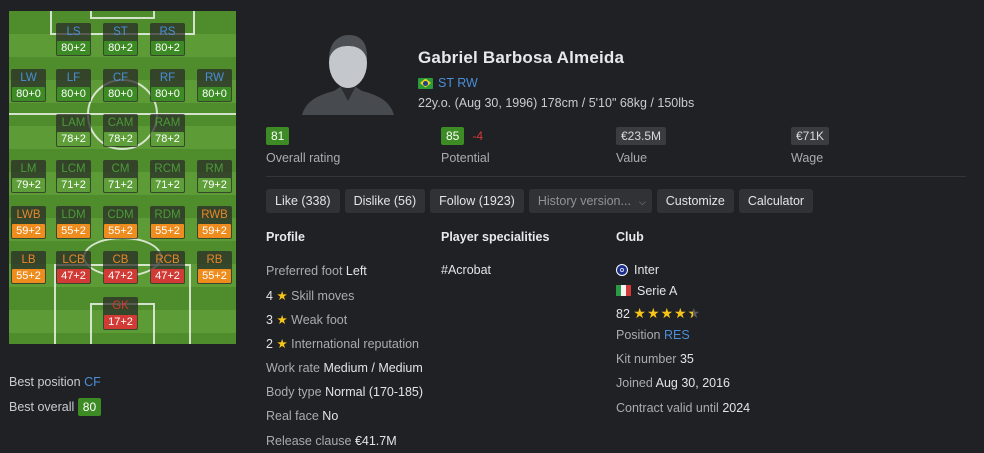 This screenshot has width=984, height=453. I want to click on position-rating: 55+2, so click(120, 231).